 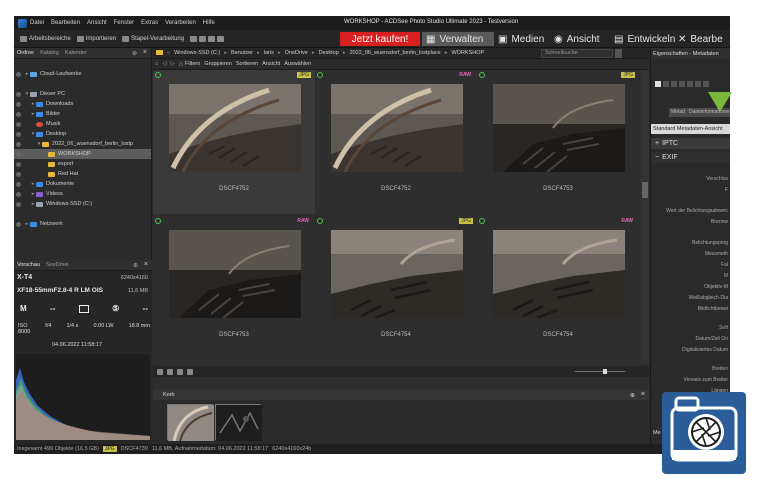 What do you see at coordinates (678, 112) in the screenshot?
I see `tab-metadaten: Metad` at bounding box center [678, 112].